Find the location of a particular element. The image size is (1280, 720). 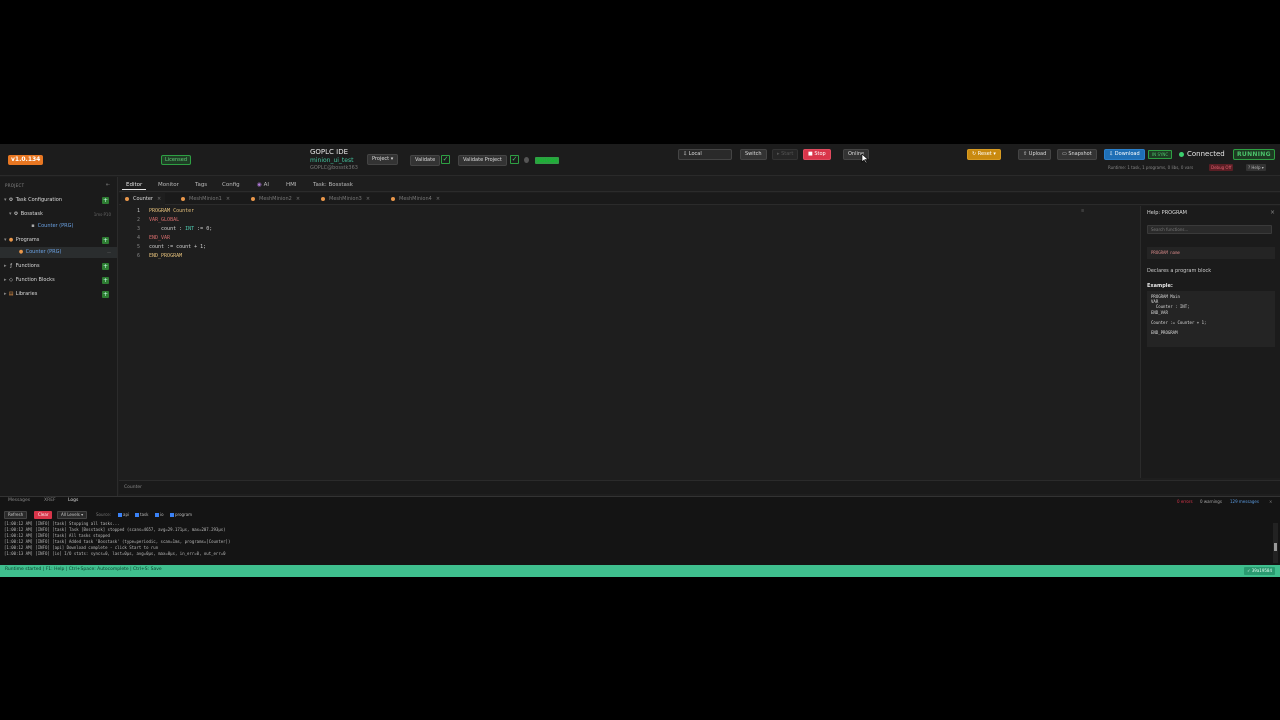

code-token: END_VAR is located at coordinates (160, 238).